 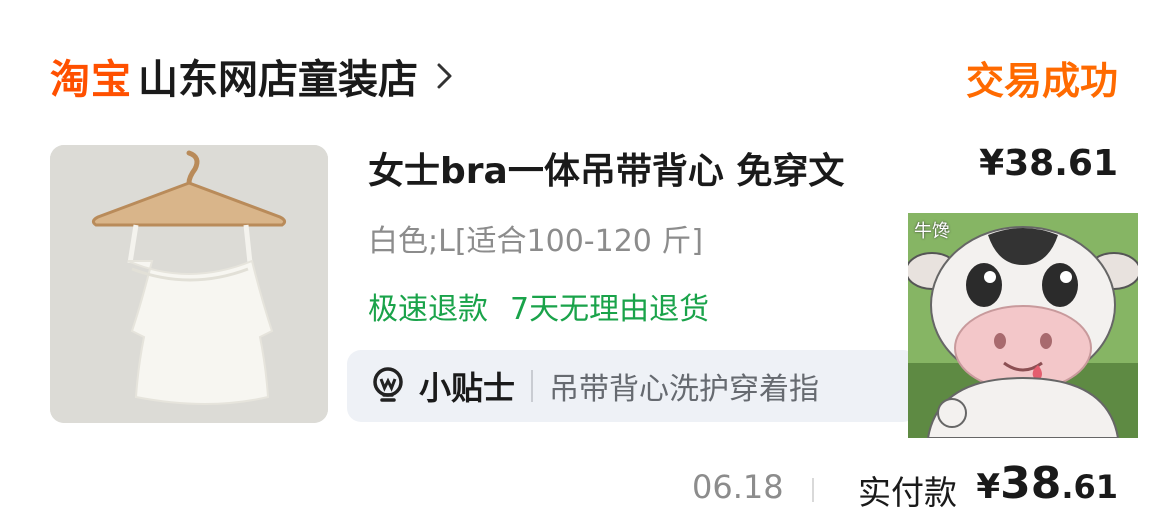 I want to click on cow-sticker-icon, so click(x=1023, y=325).